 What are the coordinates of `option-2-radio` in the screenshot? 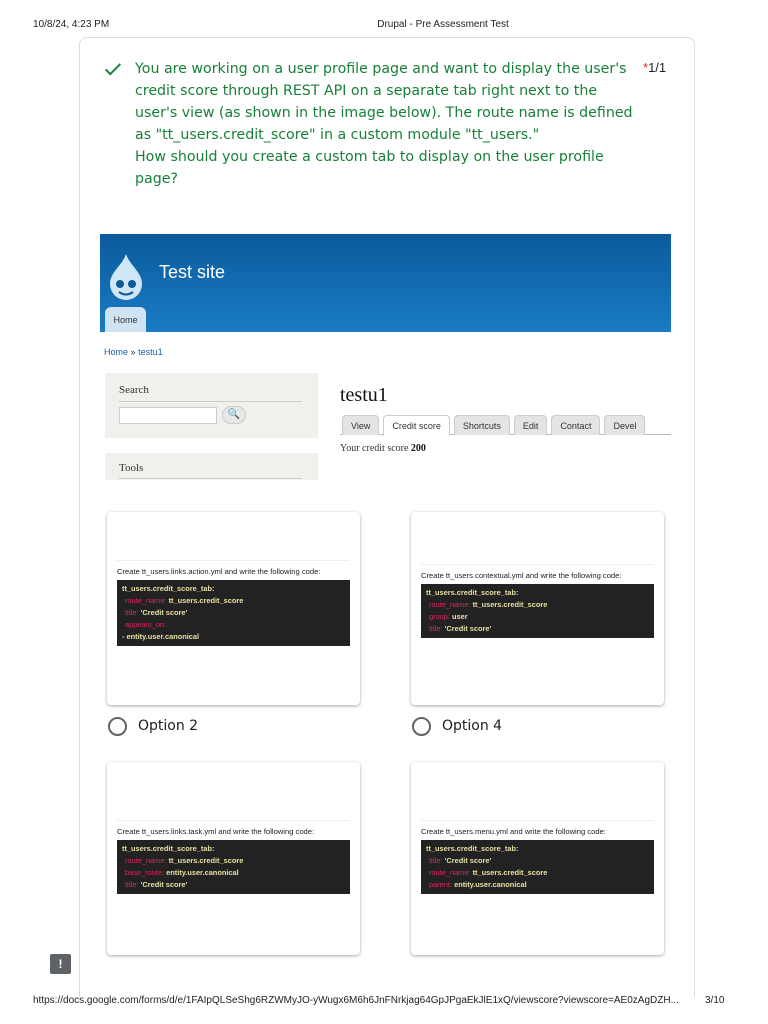 It's located at (117, 726).